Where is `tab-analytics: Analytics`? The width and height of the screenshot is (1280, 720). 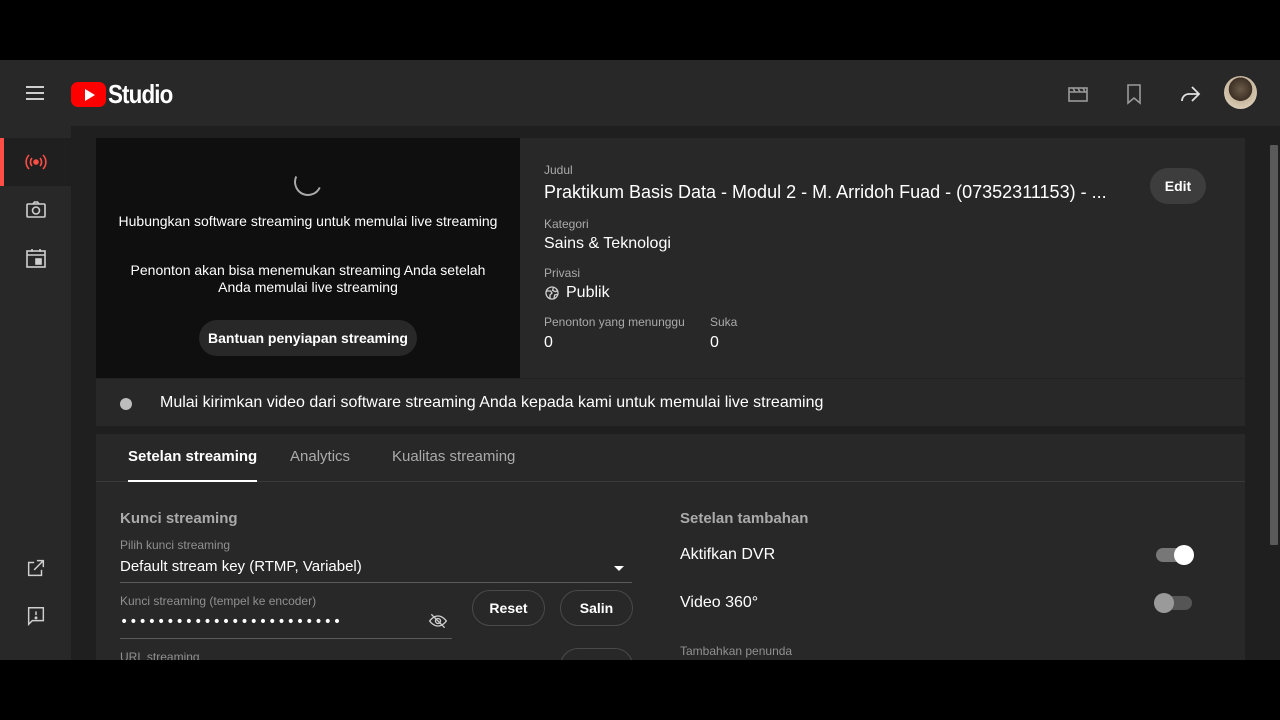
tab-analytics: Analytics is located at coordinates (320, 465).